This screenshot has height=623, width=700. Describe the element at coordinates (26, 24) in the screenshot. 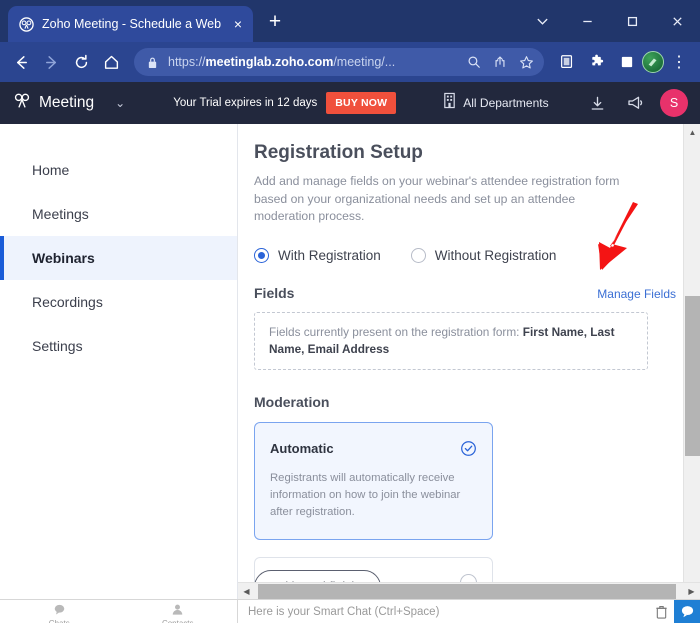

I see `zoho-meeting-favicon-icon` at that location.